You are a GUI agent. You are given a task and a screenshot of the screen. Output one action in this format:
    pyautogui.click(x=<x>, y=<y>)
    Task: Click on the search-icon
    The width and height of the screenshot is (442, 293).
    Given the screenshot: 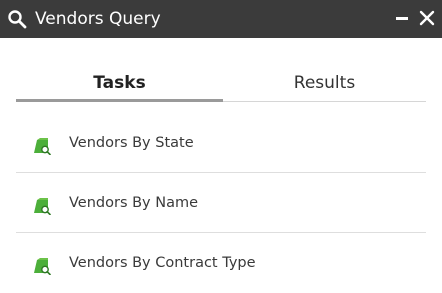 What is the action you would take?
    pyautogui.click(x=17, y=19)
    